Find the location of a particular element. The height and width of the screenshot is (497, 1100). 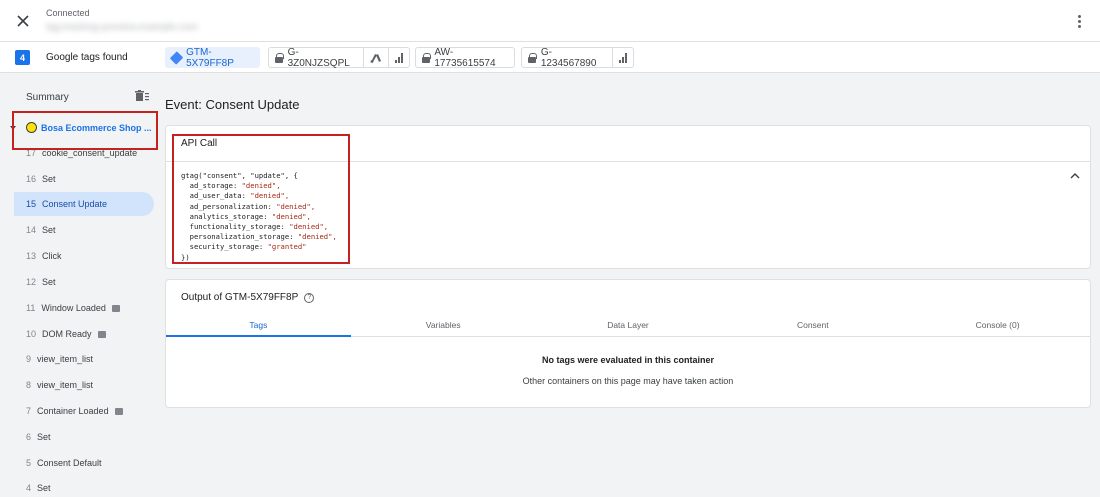

tab-console: Console (0) is located at coordinates (997, 324).